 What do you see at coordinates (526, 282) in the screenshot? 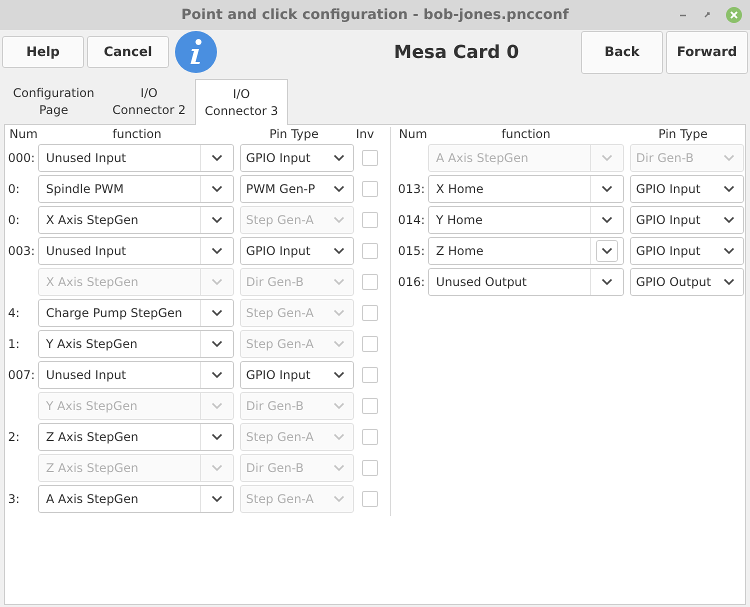
I see `dropdown: Unused Output` at bounding box center [526, 282].